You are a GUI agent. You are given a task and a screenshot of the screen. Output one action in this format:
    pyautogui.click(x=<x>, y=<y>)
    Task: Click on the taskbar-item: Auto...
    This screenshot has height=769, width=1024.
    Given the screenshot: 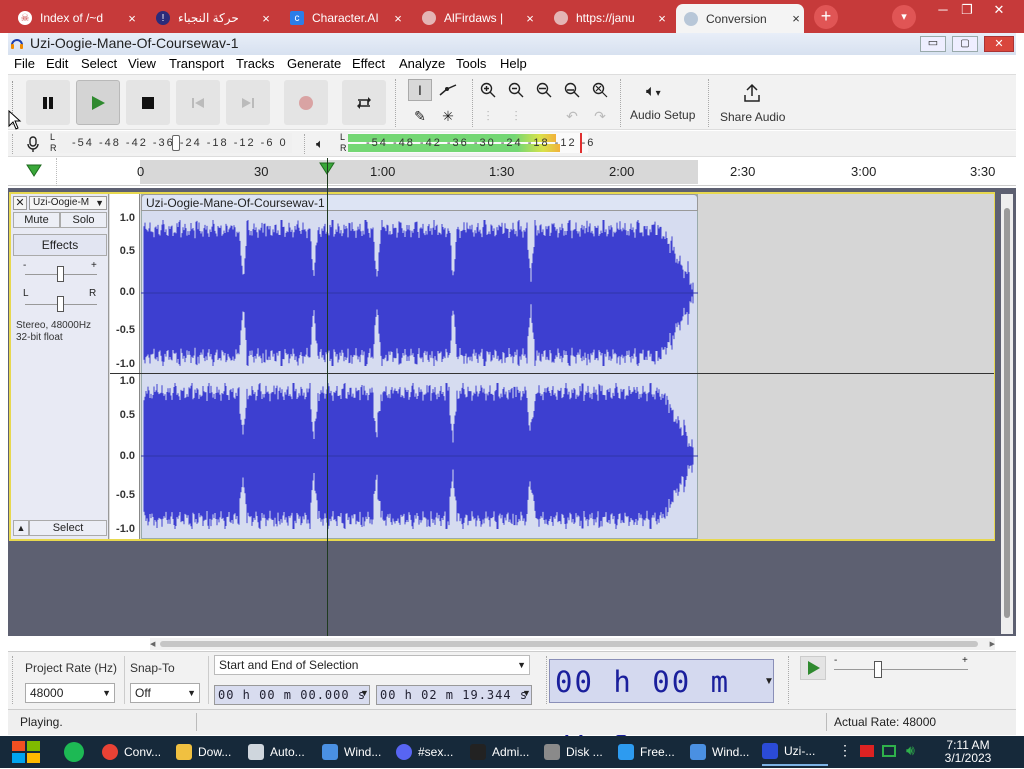 What is the action you would take?
    pyautogui.click(x=281, y=752)
    